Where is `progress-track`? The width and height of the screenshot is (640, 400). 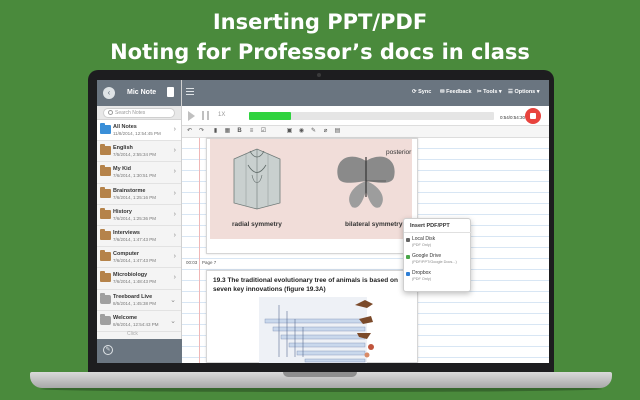 progress-track is located at coordinates (371, 116).